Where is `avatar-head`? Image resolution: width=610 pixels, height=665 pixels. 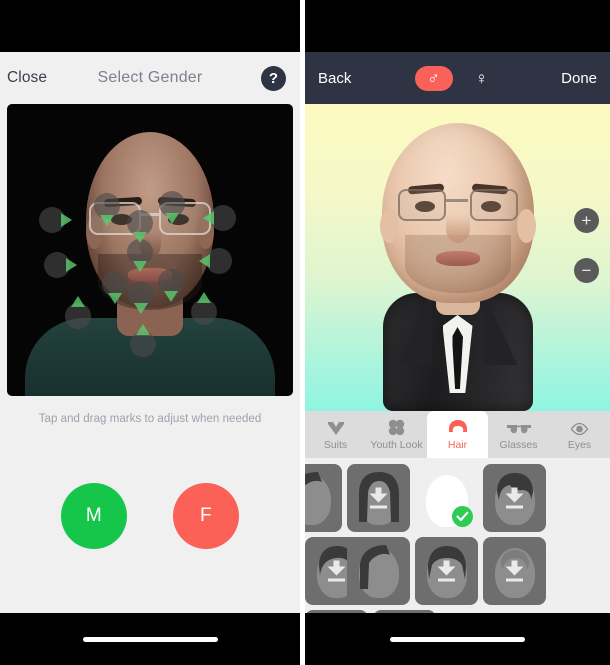 avatar-head is located at coordinates (457, 213).